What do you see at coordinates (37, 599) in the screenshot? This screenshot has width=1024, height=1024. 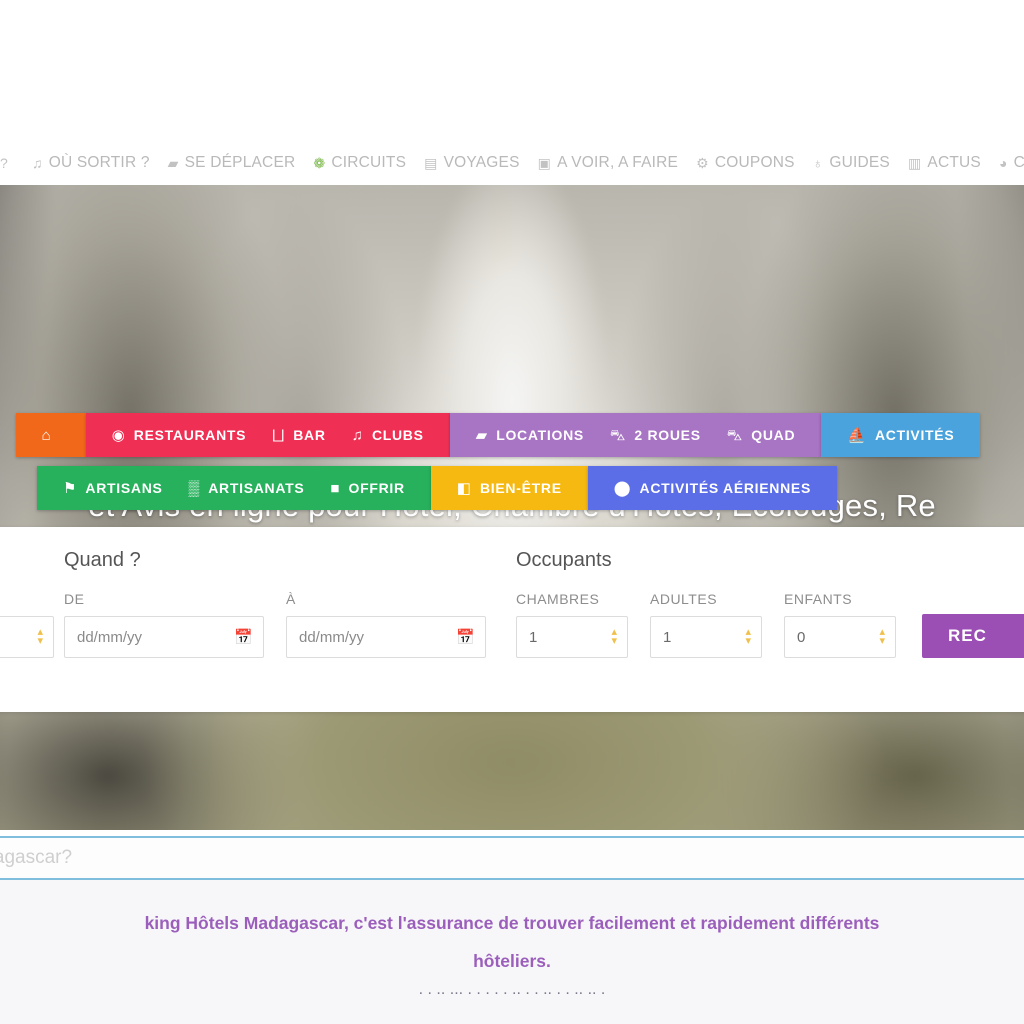 I see `spacer-sublabel` at bounding box center [37, 599].